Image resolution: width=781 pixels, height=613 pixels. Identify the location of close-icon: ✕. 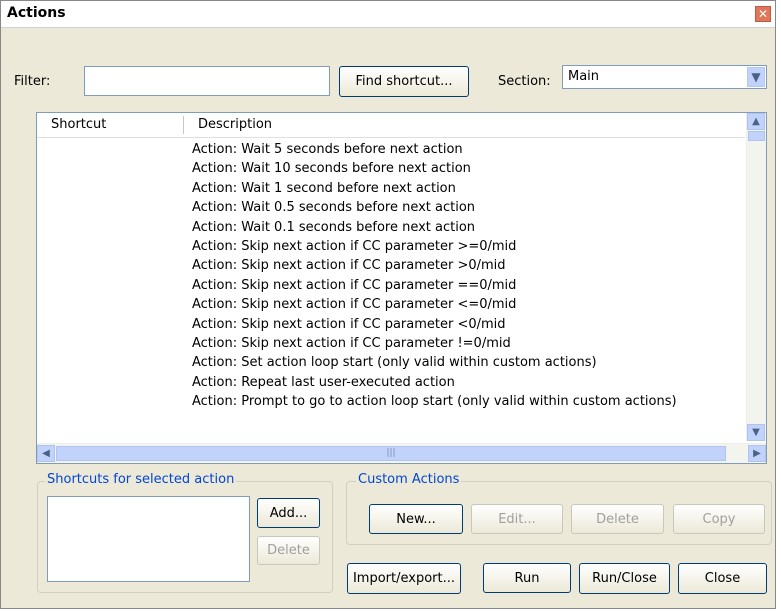
(763, 14).